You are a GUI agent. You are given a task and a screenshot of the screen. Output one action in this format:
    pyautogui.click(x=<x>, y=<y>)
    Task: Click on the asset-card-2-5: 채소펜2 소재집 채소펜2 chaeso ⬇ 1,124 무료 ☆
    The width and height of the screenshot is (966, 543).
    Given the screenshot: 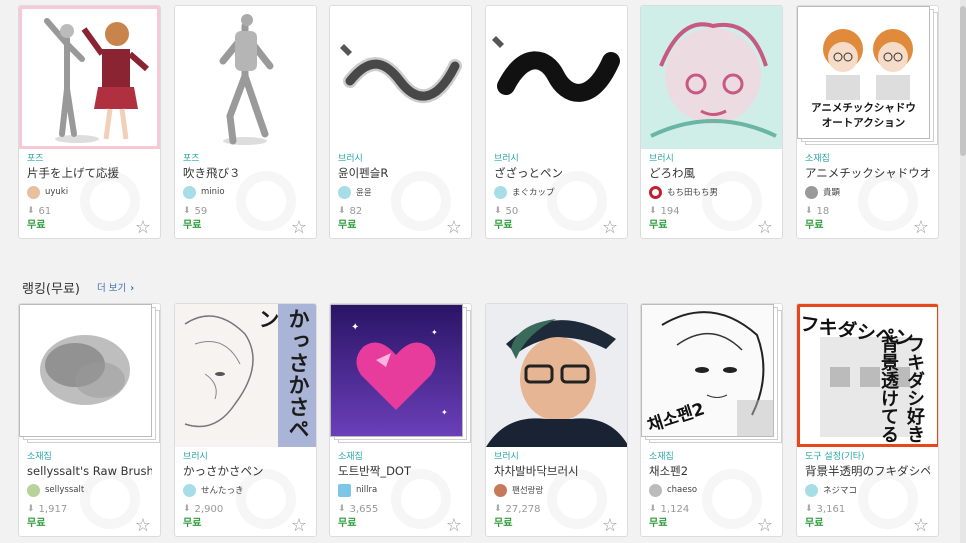 What is the action you would take?
    pyautogui.click(x=711, y=420)
    